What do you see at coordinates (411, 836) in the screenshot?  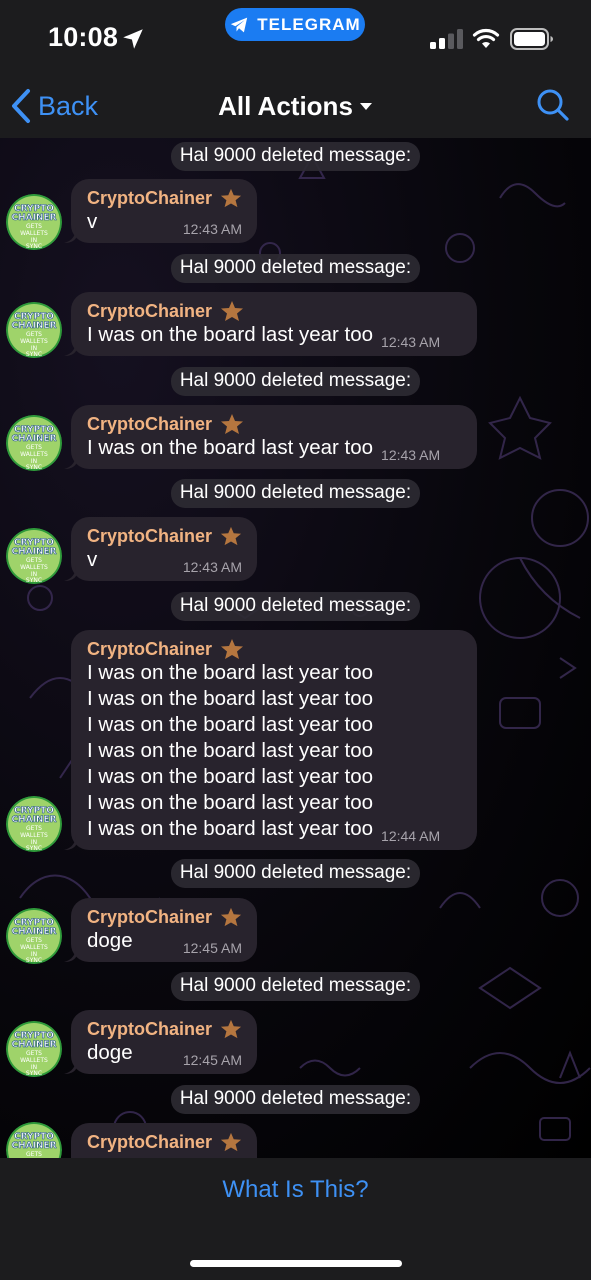 I see `message-time: 12:44 AM` at bounding box center [411, 836].